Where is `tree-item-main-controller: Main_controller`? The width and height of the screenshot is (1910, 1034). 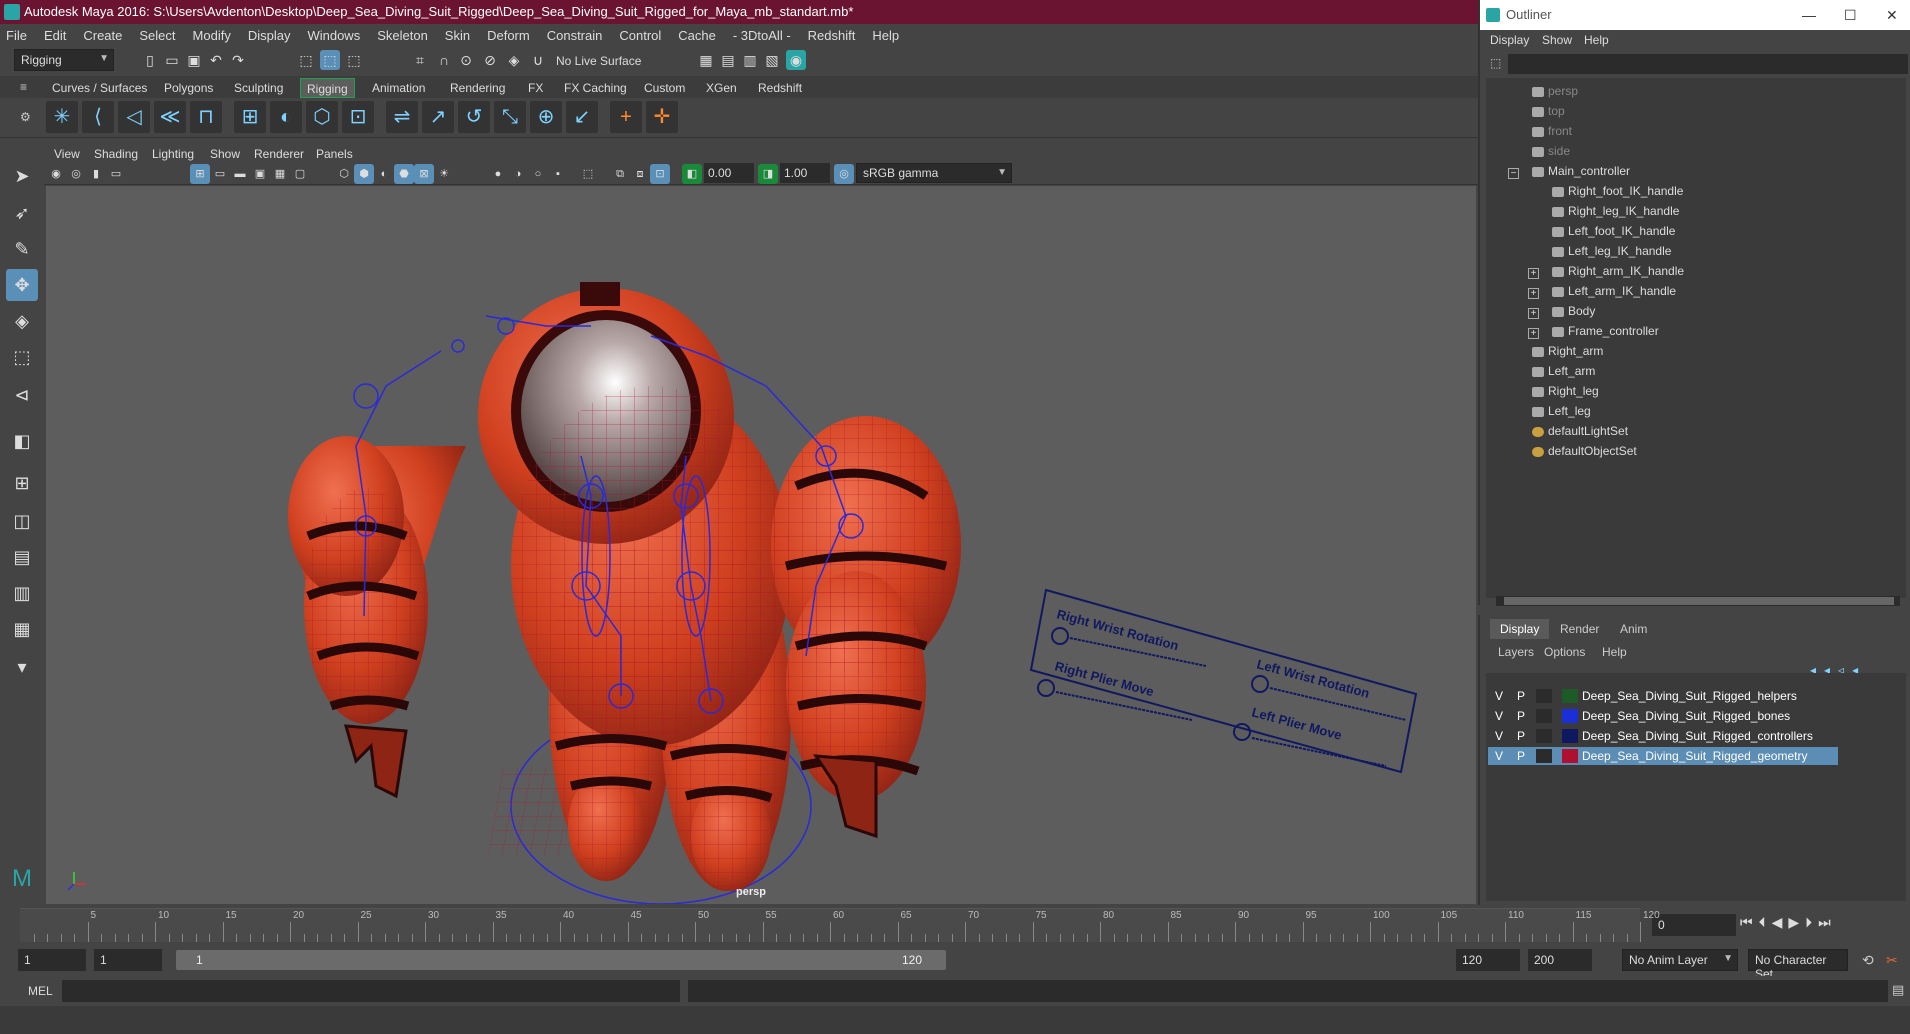 tree-item-main-controller: Main_controller is located at coordinates (1581, 171).